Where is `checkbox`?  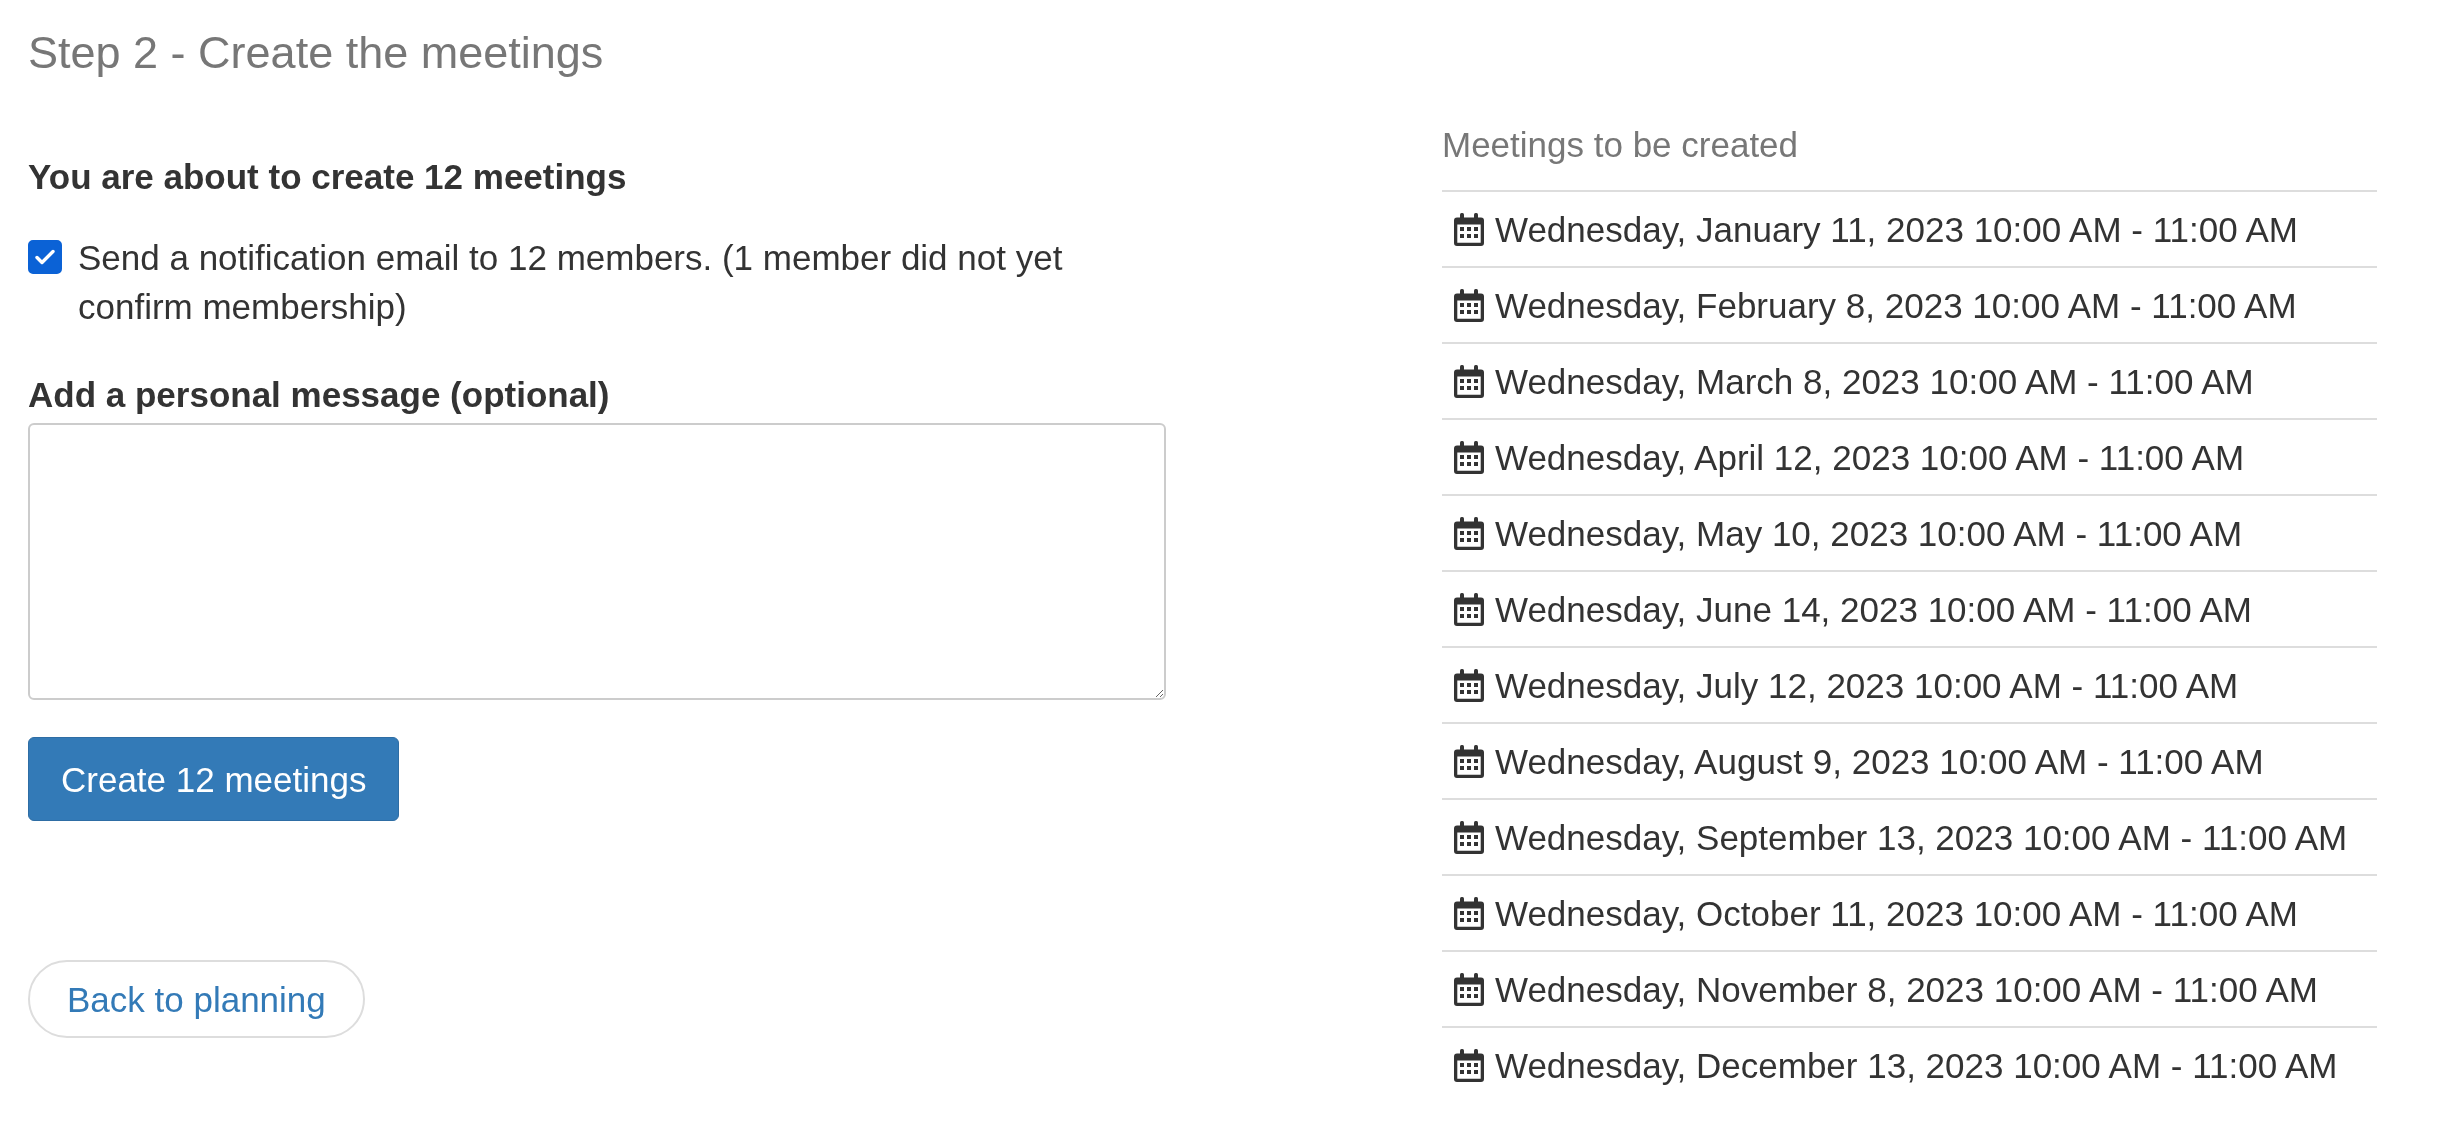
checkbox is located at coordinates (45, 257).